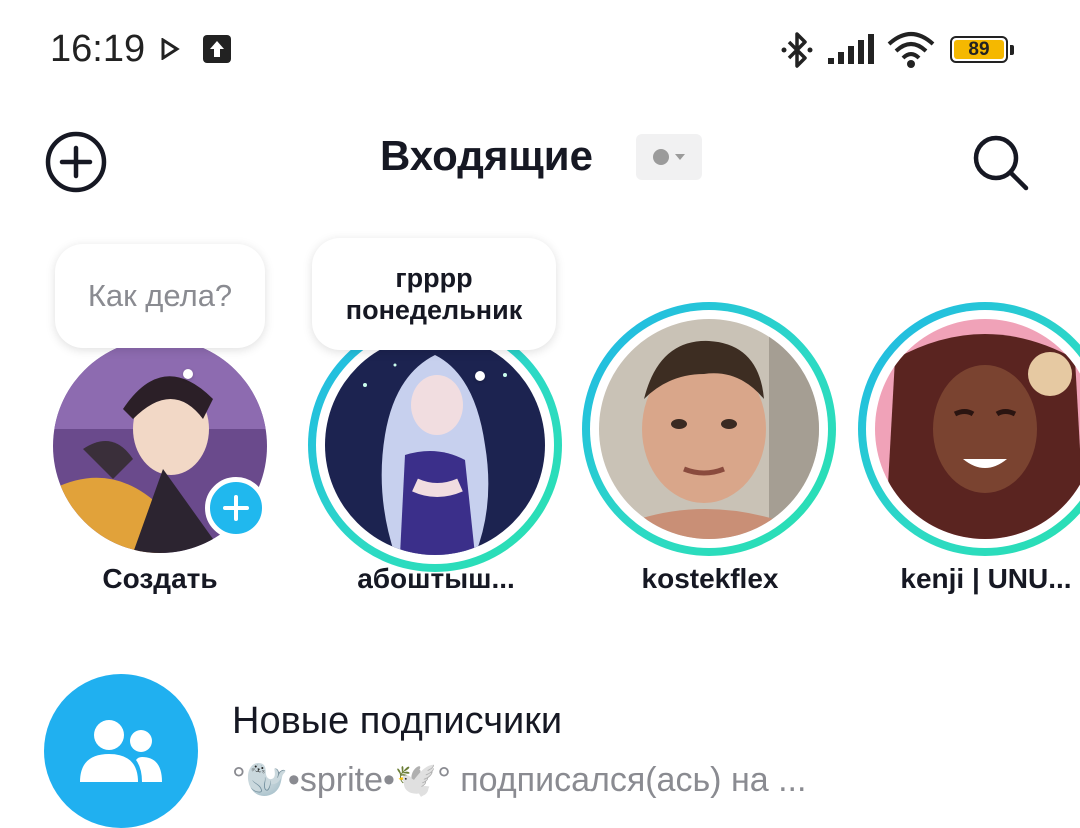 The width and height of the screenshot is (1080, 828). I want to click on page-title: Входящие, so click(486, 155).